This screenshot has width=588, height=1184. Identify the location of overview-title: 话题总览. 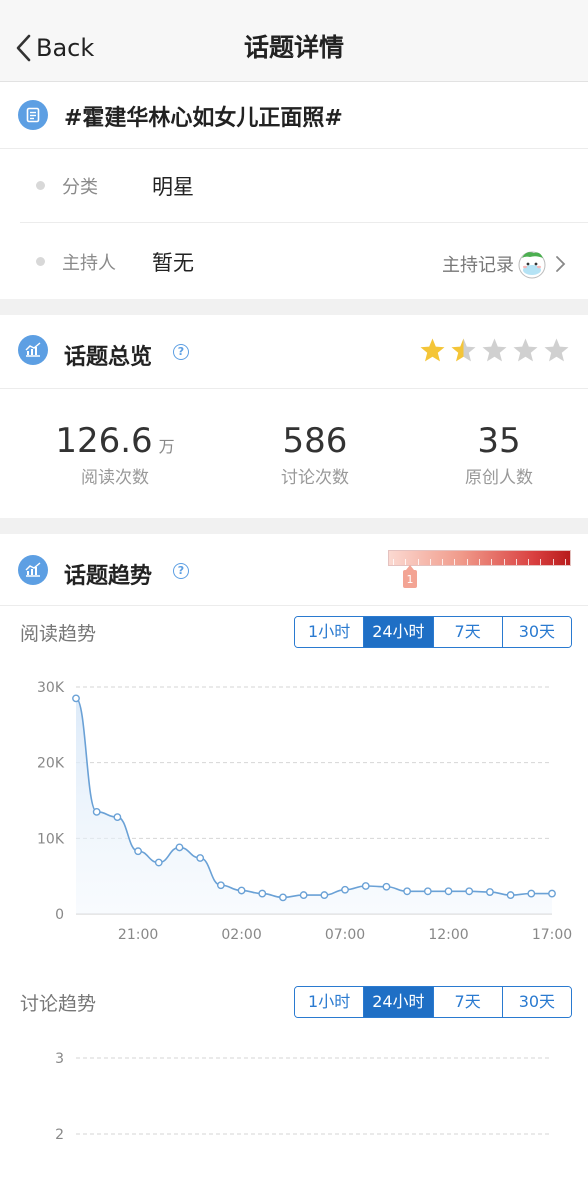
(108, 357).